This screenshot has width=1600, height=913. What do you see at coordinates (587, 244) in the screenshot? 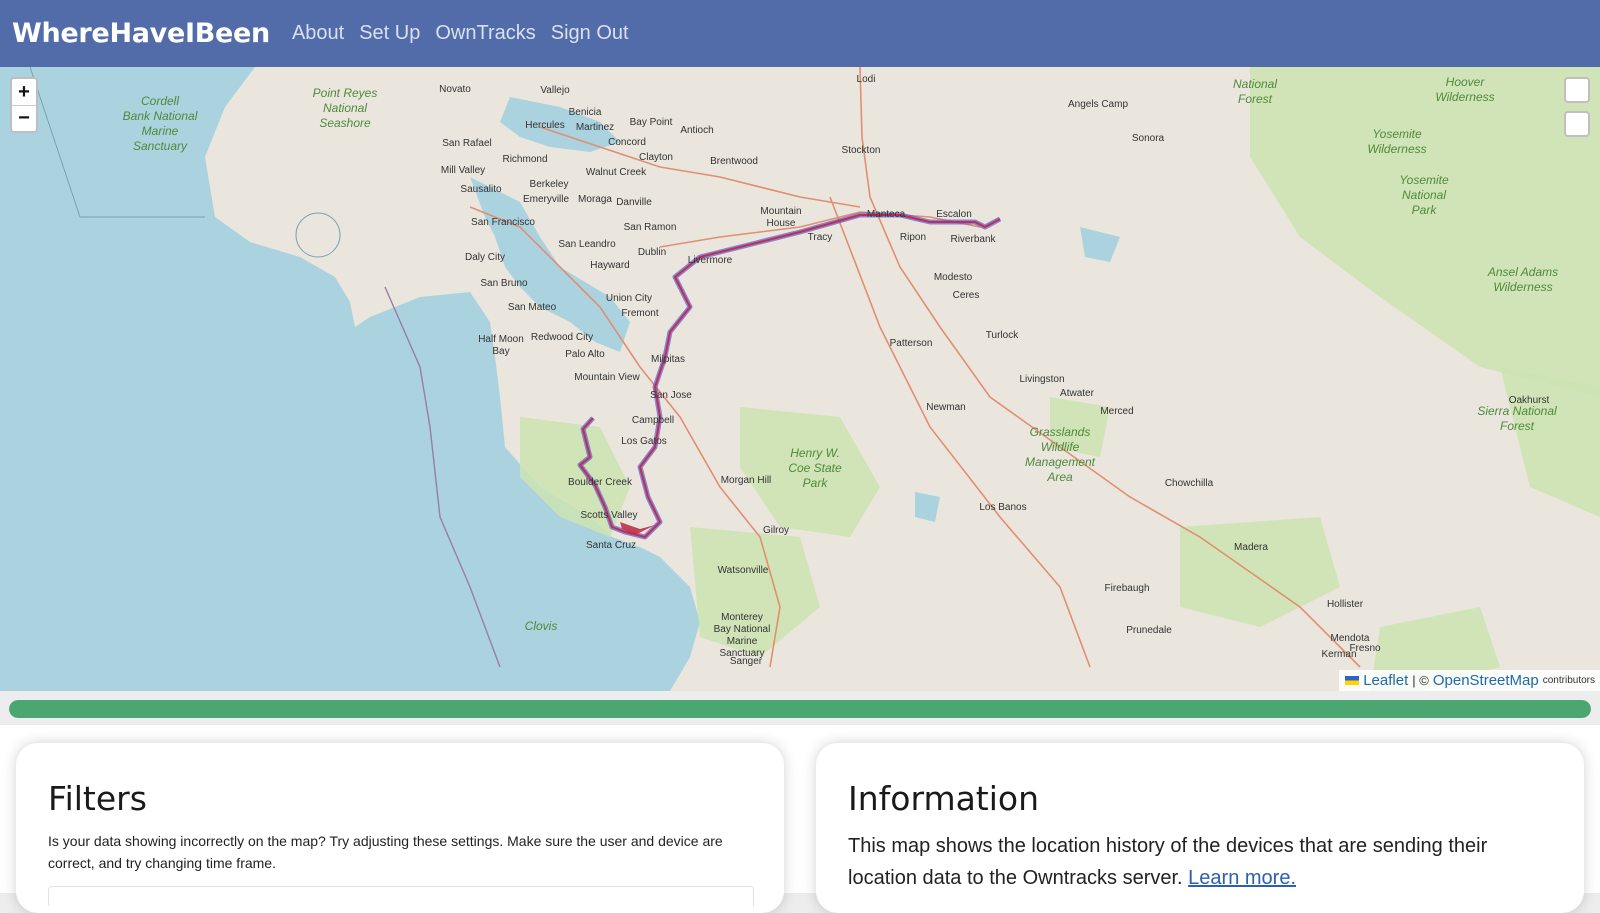
I see `map-place-label: San Leandro` at bounding box center [587, 244].